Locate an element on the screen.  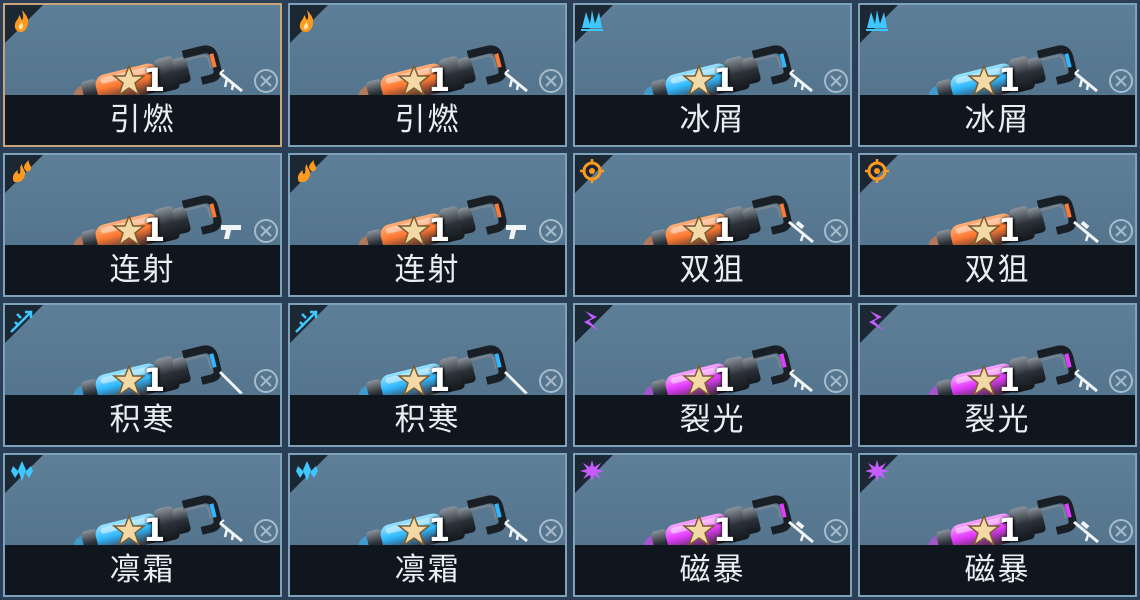
mod-card-9: 1 积寒 is located at coordinates (142, 375).